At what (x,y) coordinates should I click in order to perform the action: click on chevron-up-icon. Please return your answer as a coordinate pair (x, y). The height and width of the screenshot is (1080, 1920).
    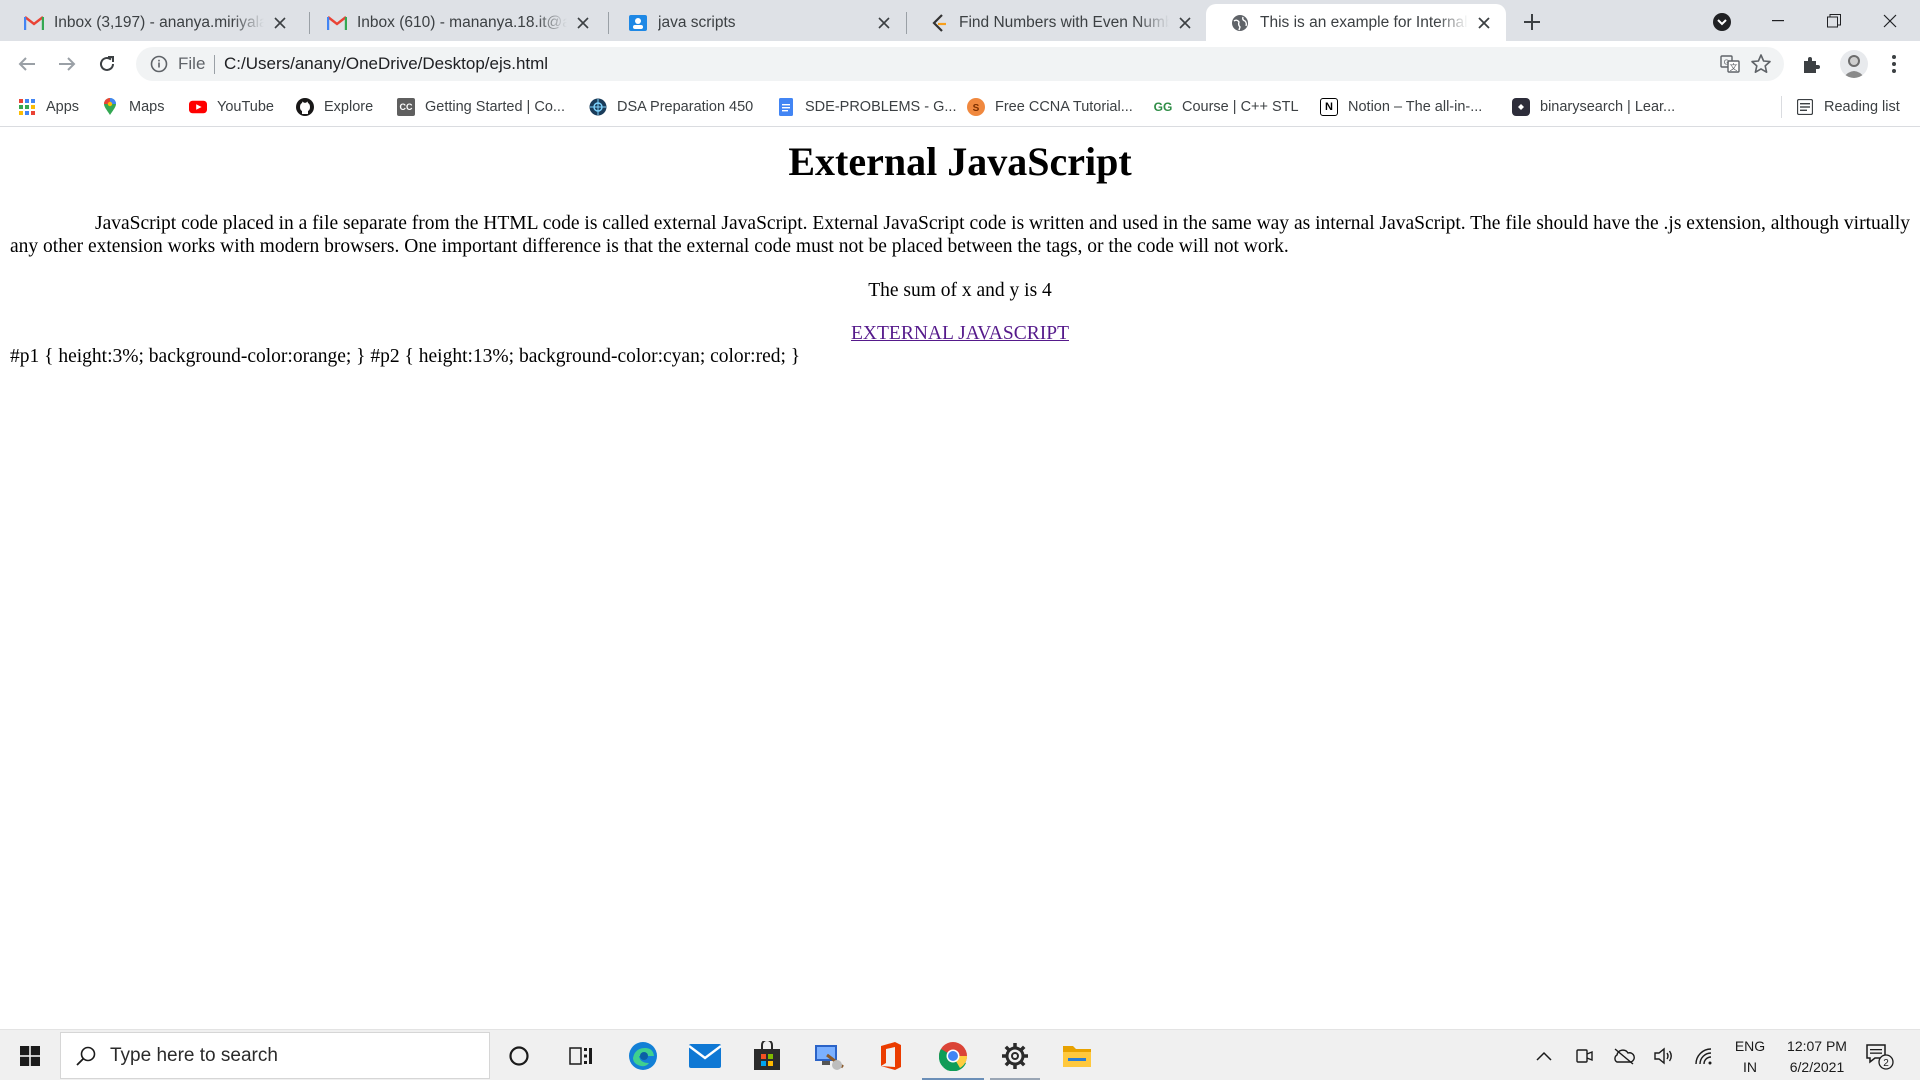
    Looking at the image, I should click on (1544, 1056).